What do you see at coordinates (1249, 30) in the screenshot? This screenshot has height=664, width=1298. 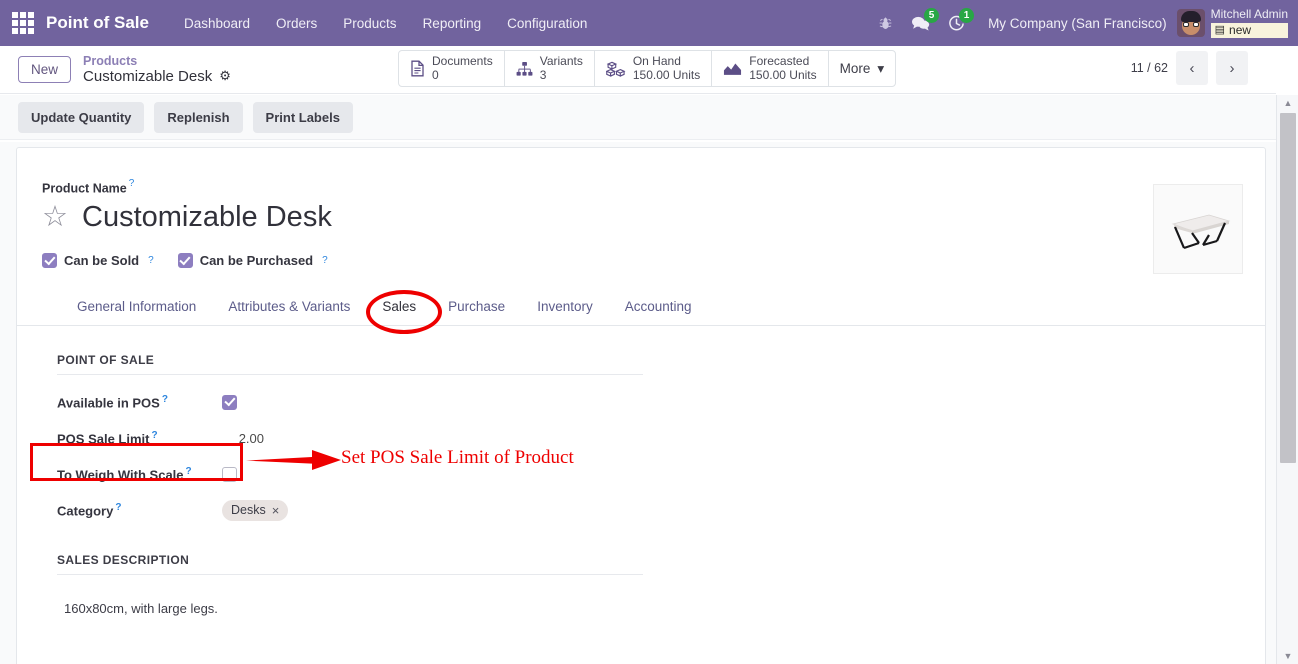 I see `user-status-tag: ▤ new` at bounding box center [1249, 30].